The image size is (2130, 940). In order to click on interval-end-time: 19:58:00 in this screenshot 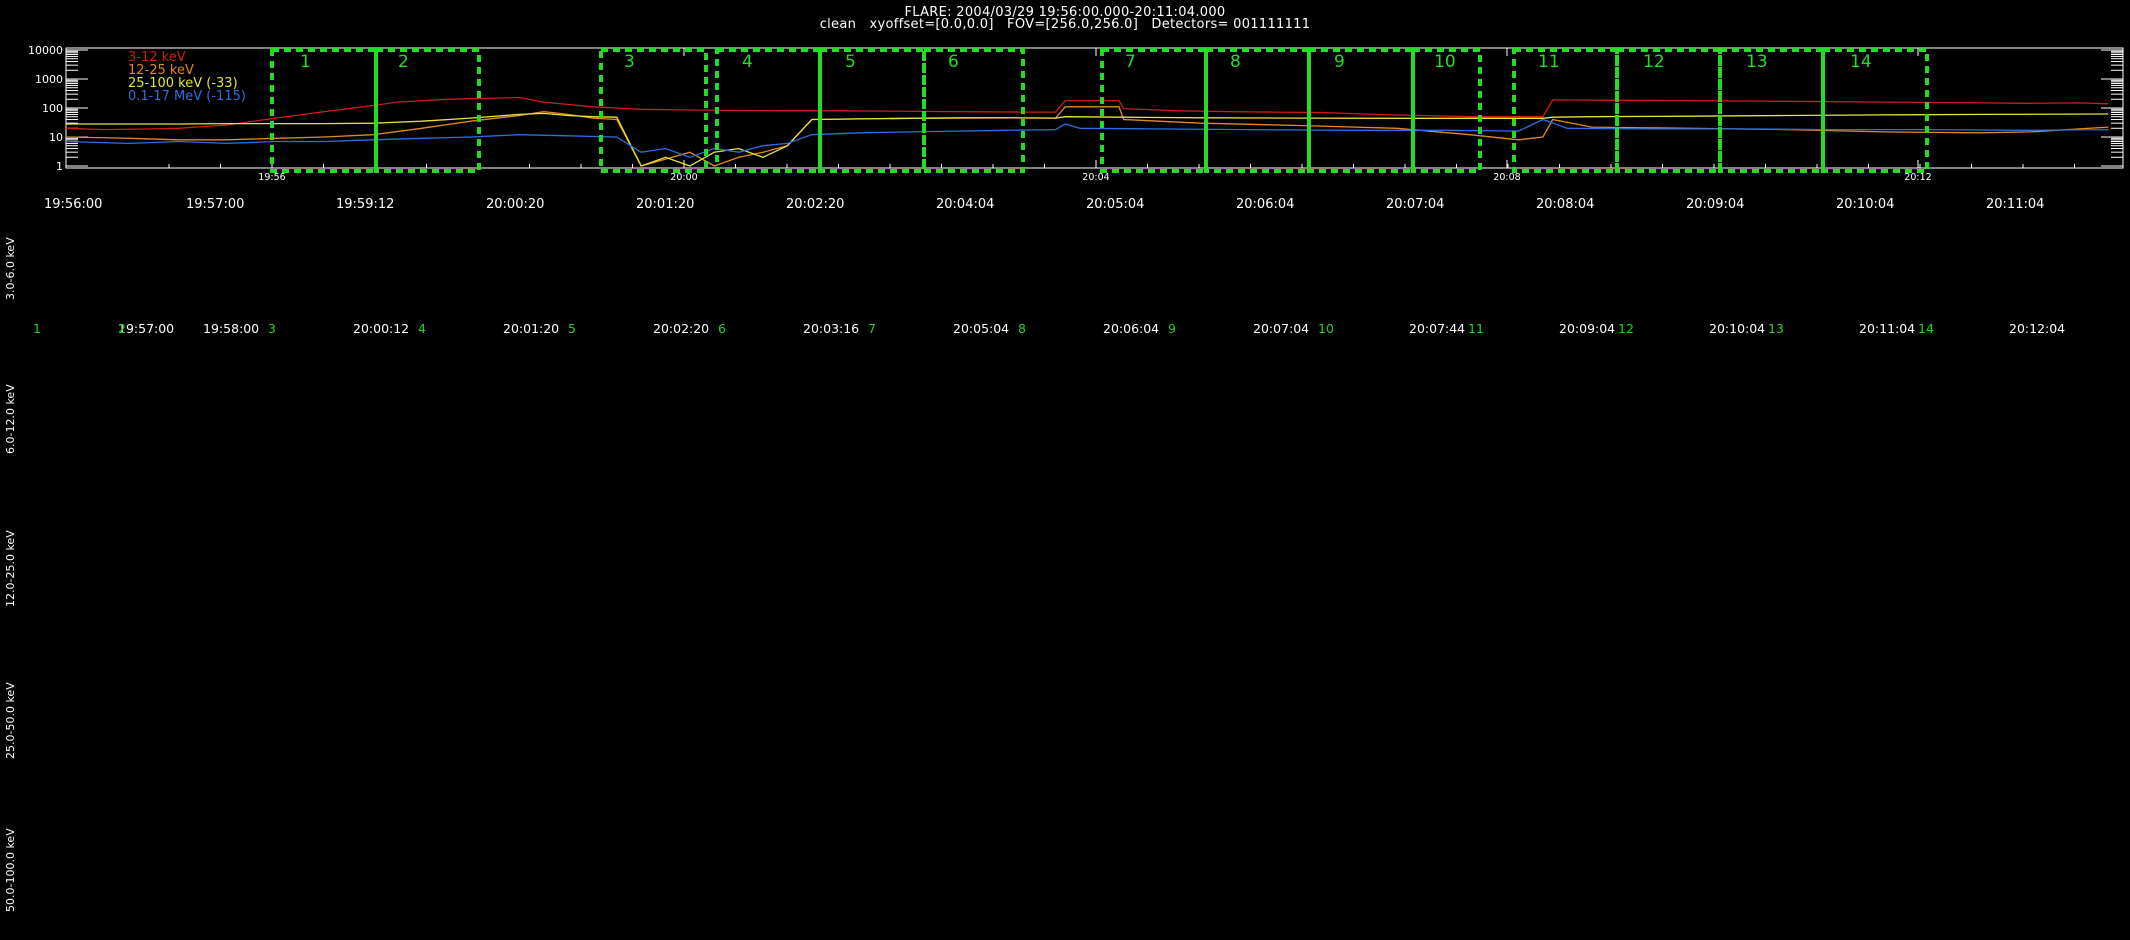, I will do `click(231, 328)`.